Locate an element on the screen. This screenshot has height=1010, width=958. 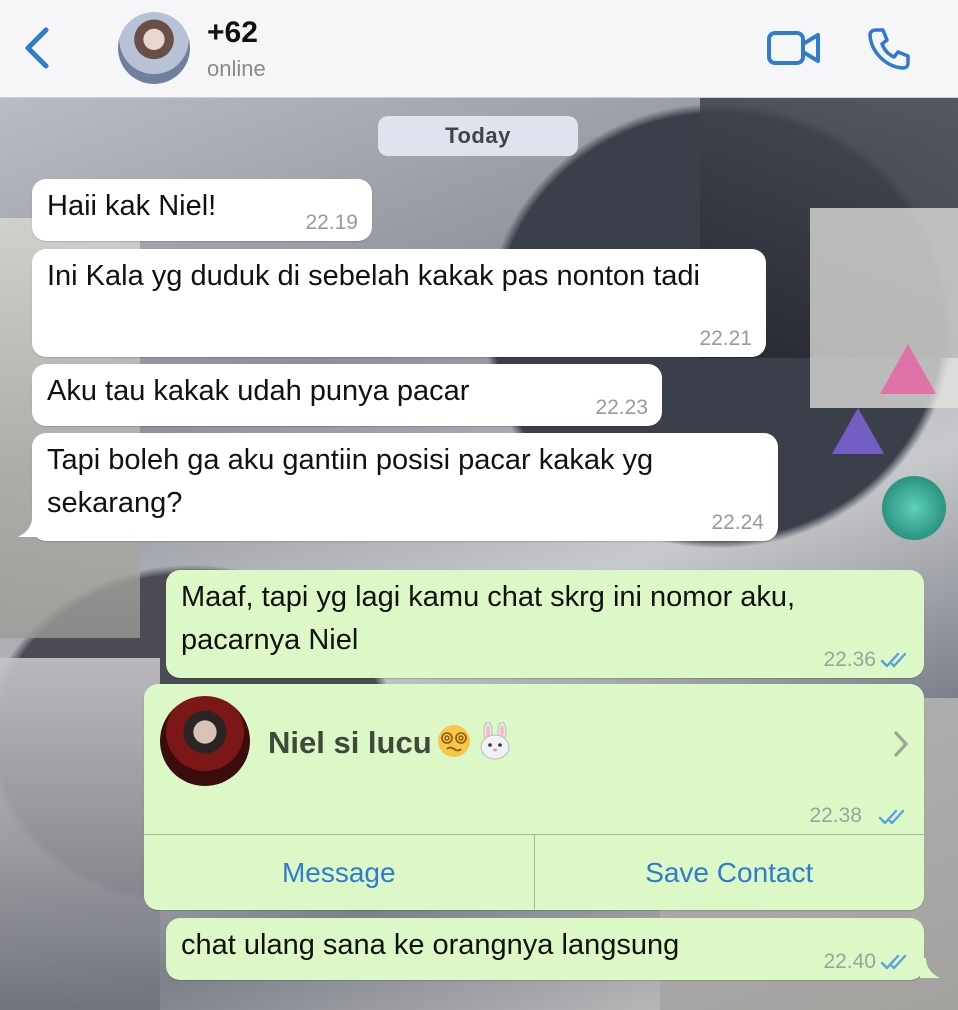
message-text: Haii kak Niel! is located at coordinates (132, 206).